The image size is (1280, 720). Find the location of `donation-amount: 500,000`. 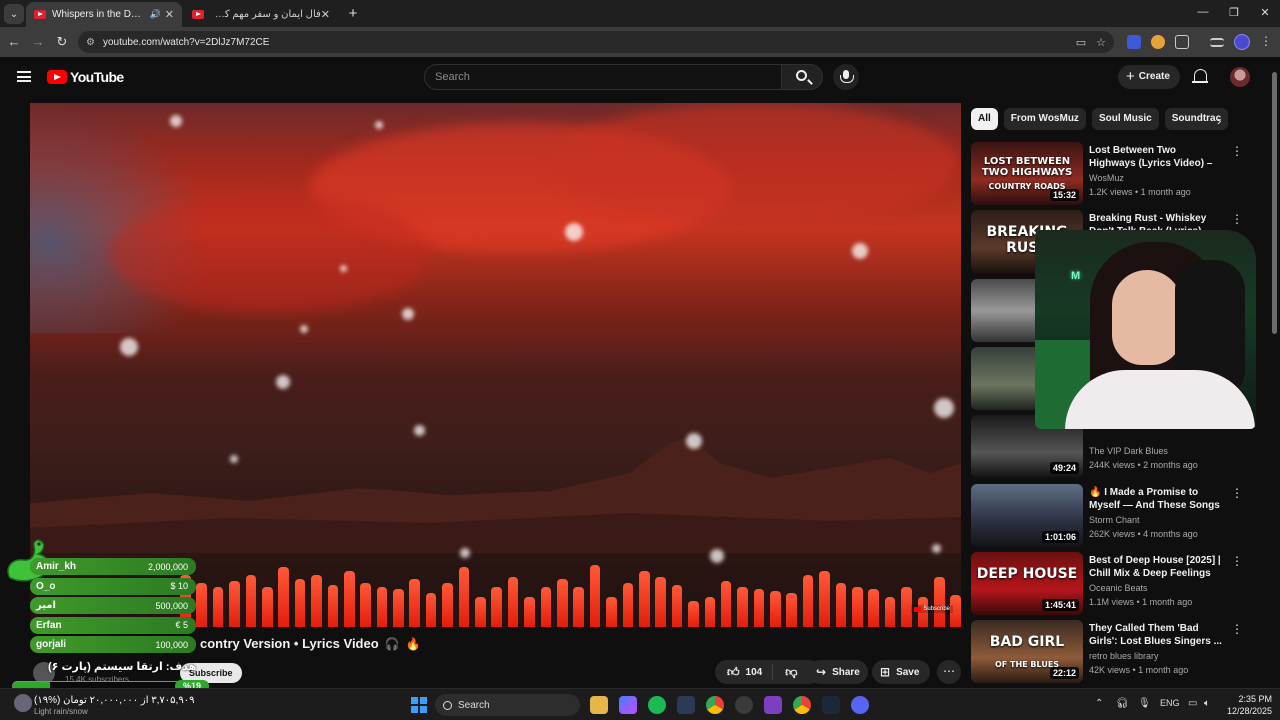

donation-amount: 500,000 is located at coordinates (171, 605).